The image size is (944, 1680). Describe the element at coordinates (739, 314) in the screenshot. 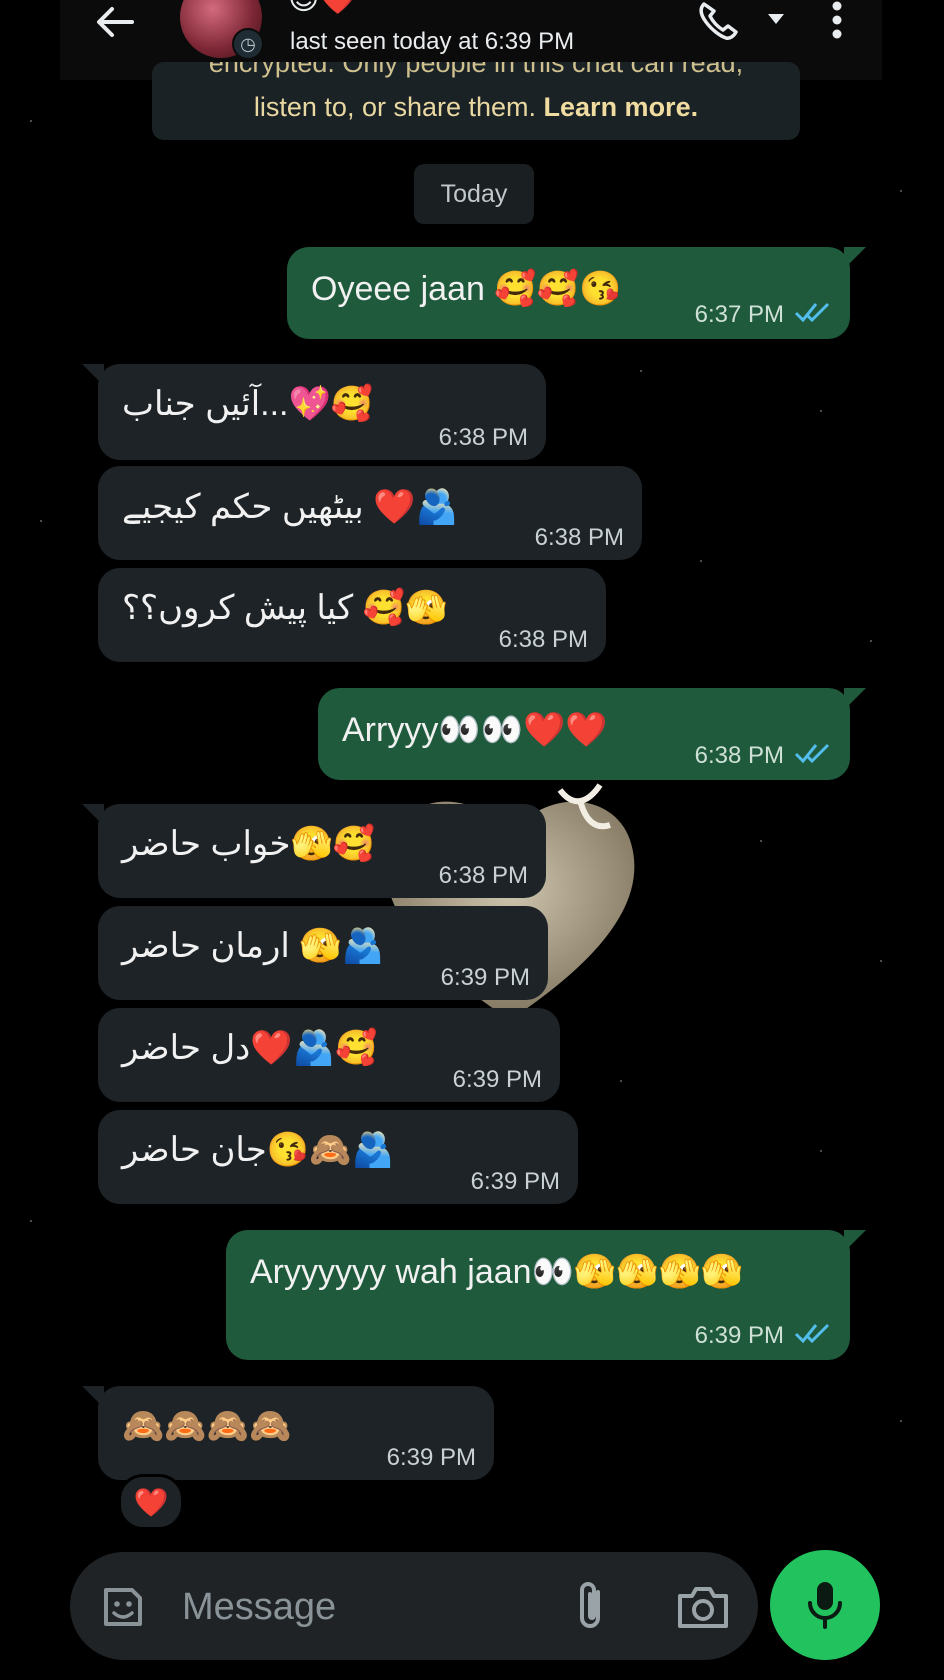

I see `message-time: 6:37 PM` at that location.